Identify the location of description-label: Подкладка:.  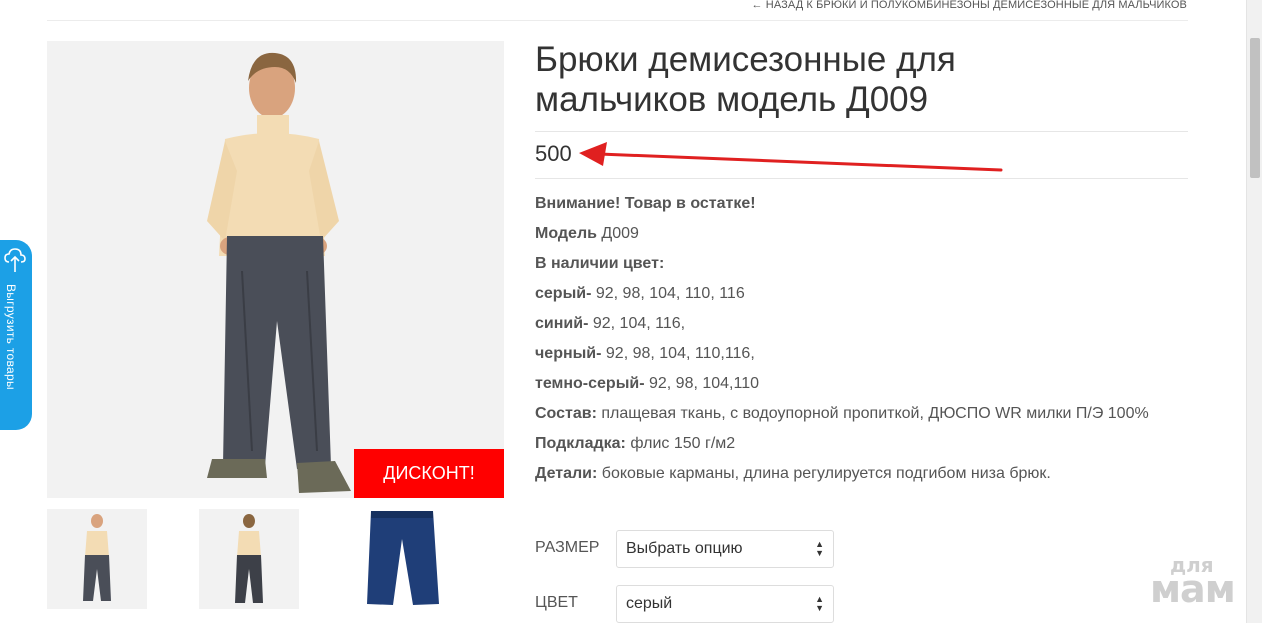
(580, 443).